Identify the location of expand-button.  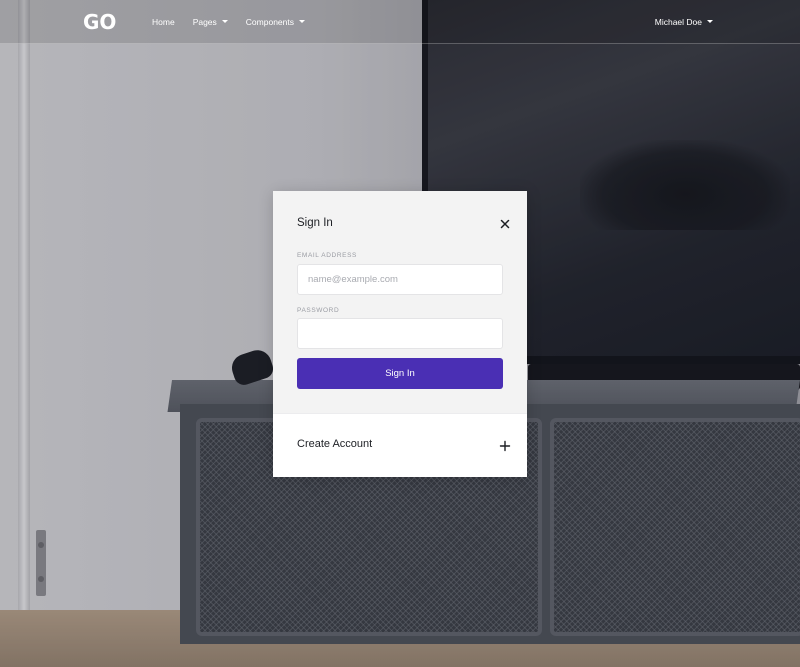
(505, 445).